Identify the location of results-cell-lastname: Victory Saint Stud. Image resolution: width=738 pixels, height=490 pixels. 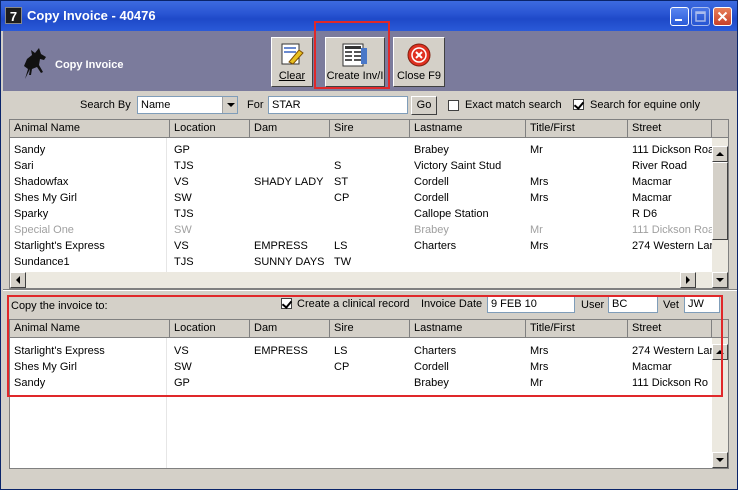
(458, 166).